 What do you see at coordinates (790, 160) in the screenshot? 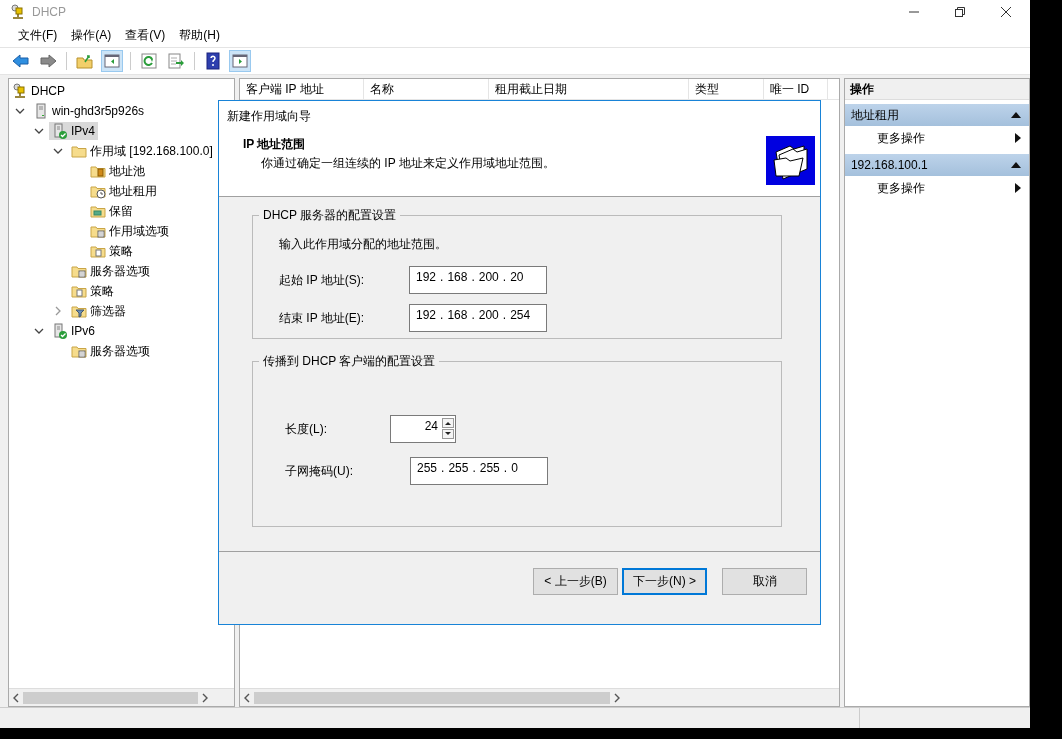
I see `folders-icon` at bounding box center [790, 160].